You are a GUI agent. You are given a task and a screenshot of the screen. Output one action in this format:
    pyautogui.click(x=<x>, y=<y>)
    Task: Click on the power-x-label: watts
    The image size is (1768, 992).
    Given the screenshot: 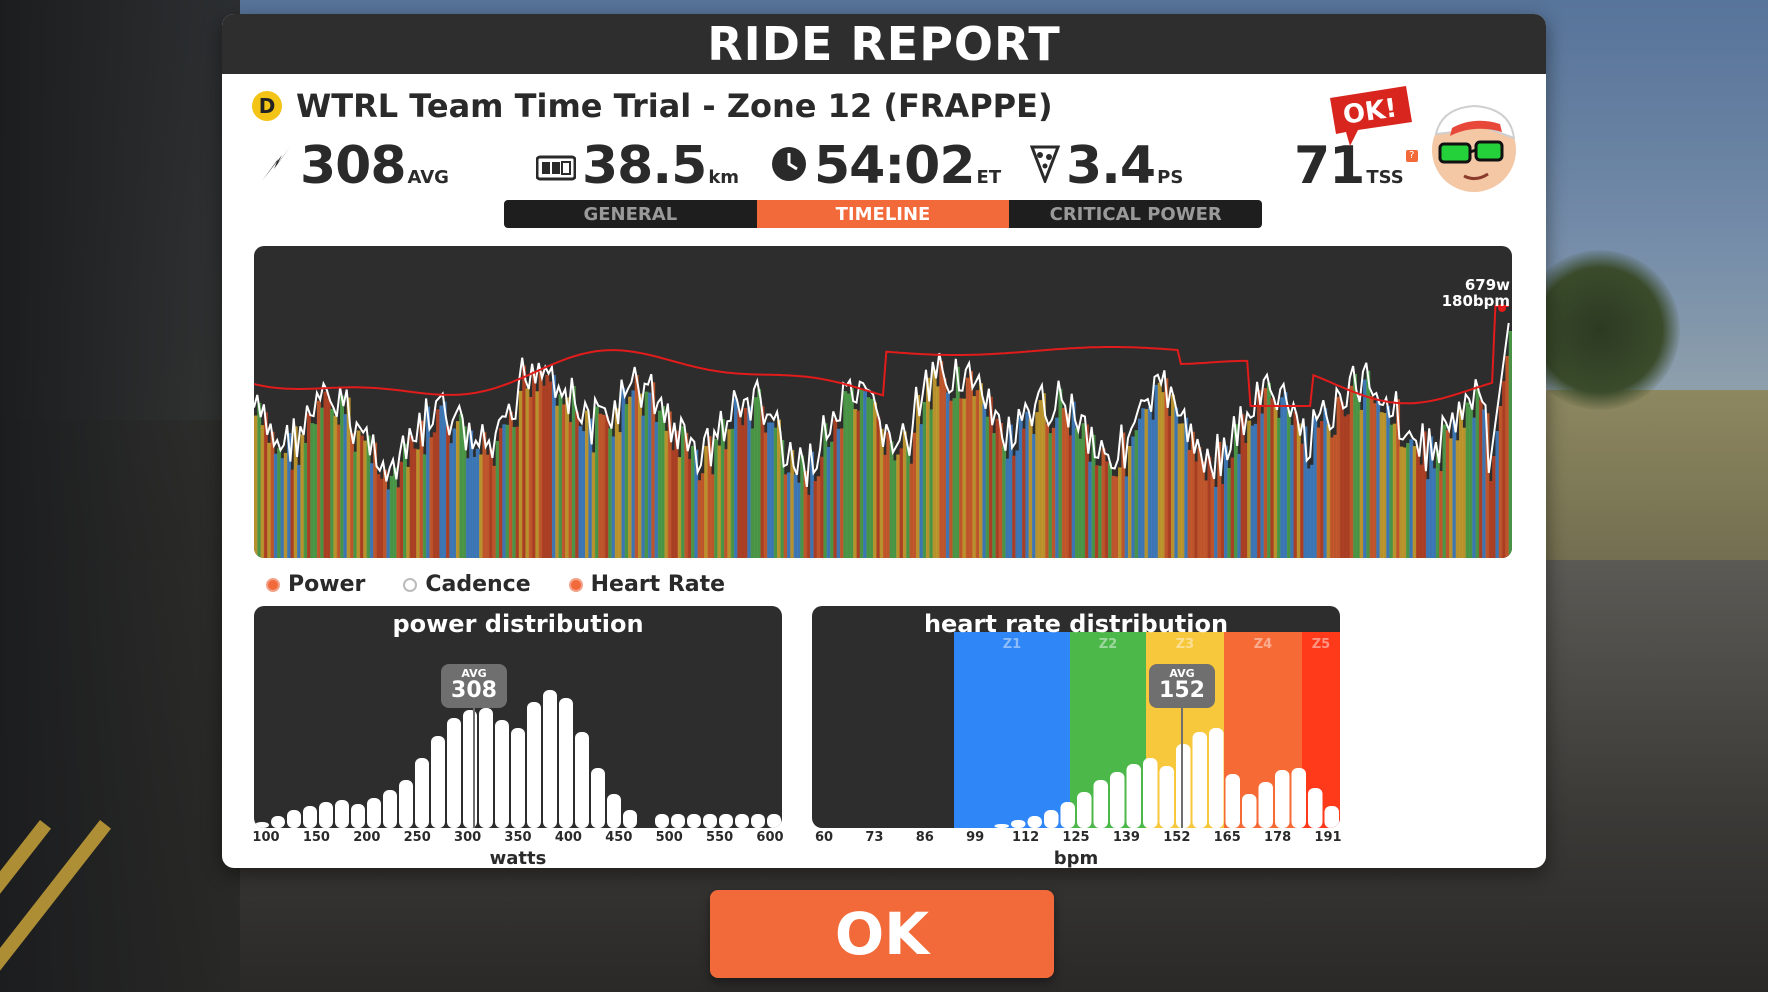 What is the action you would take?
    pyautogui.click(x=518, y=858)
    